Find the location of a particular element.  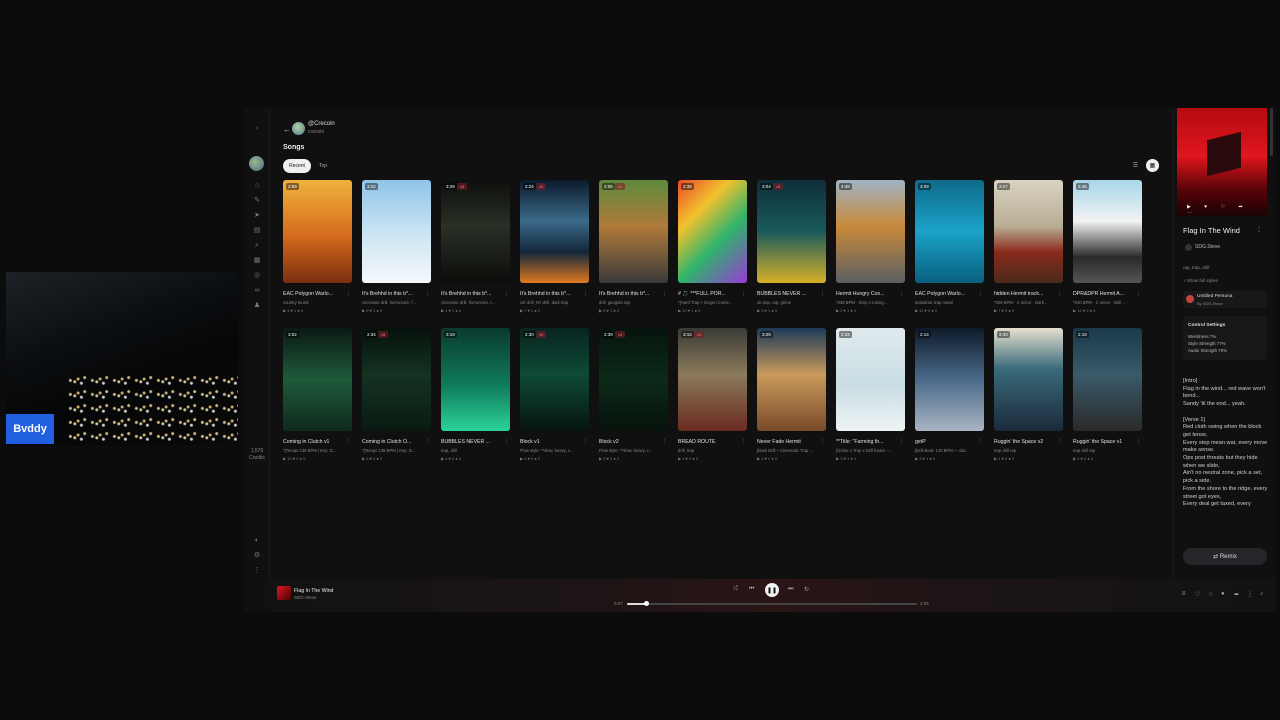

show-full-styles: + Show full styles is located at coordinates (1200, 280).